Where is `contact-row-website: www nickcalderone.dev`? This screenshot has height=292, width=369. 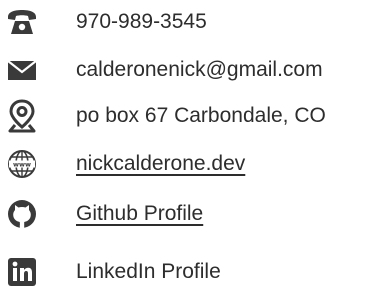
contact-row-website: www nickcalderone.dev is located at coordinates (184, 164).